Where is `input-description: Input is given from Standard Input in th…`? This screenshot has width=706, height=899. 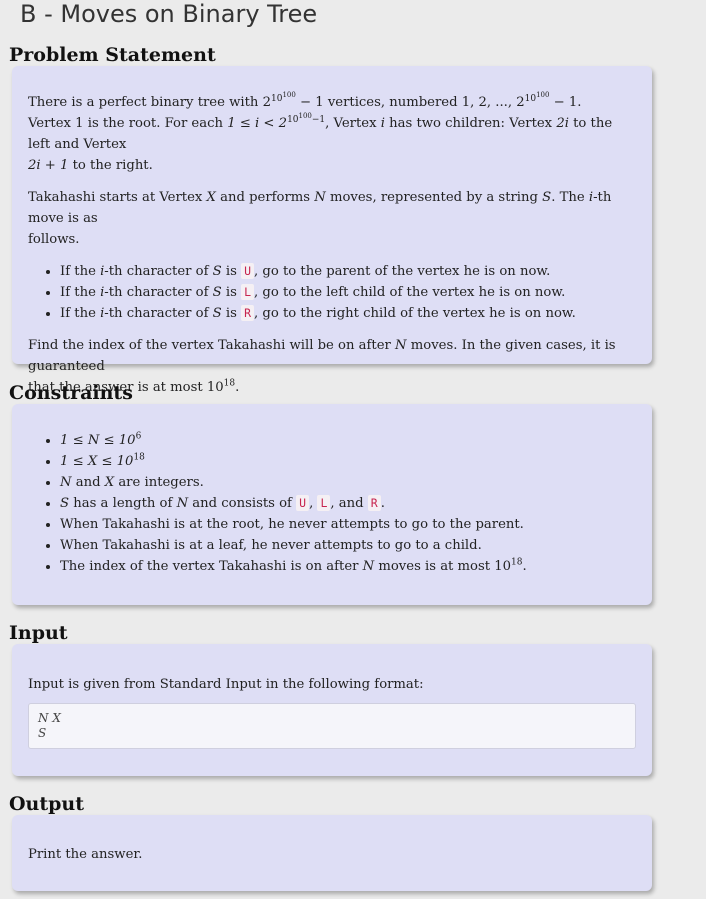 input-description: Input is given from Standard Input in th… is located at coordinates (226, 684).